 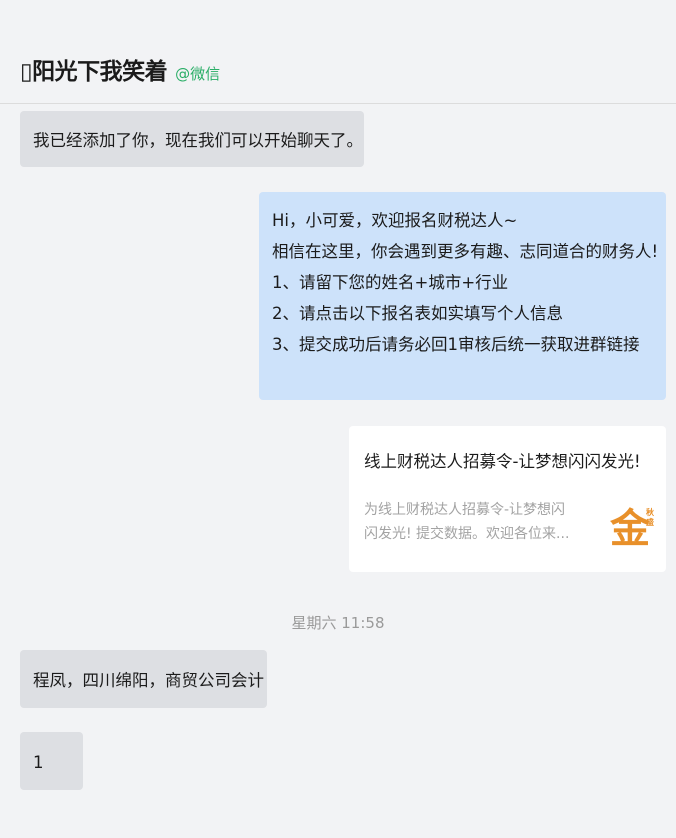 I want to click on message-text: 1, so click(x=38, y=762).